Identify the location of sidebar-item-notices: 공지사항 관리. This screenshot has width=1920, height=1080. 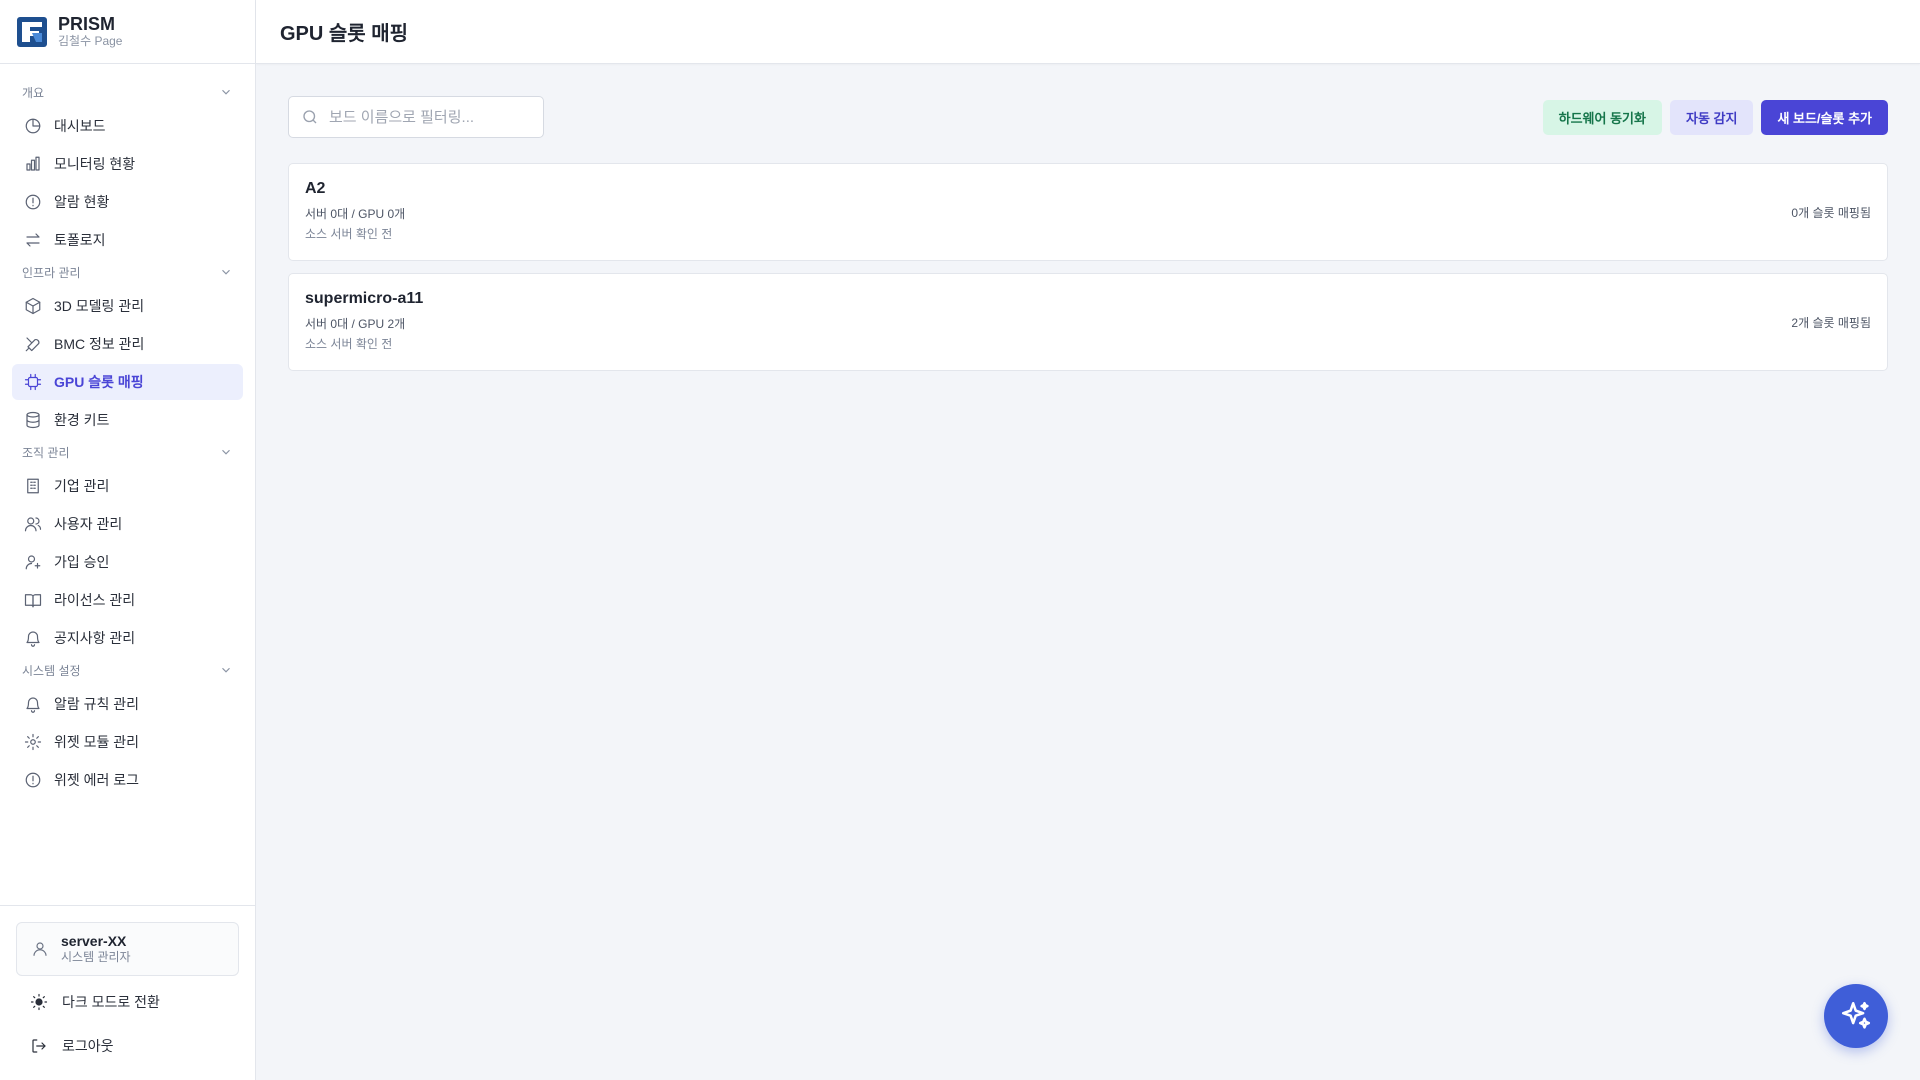
(127, 638).